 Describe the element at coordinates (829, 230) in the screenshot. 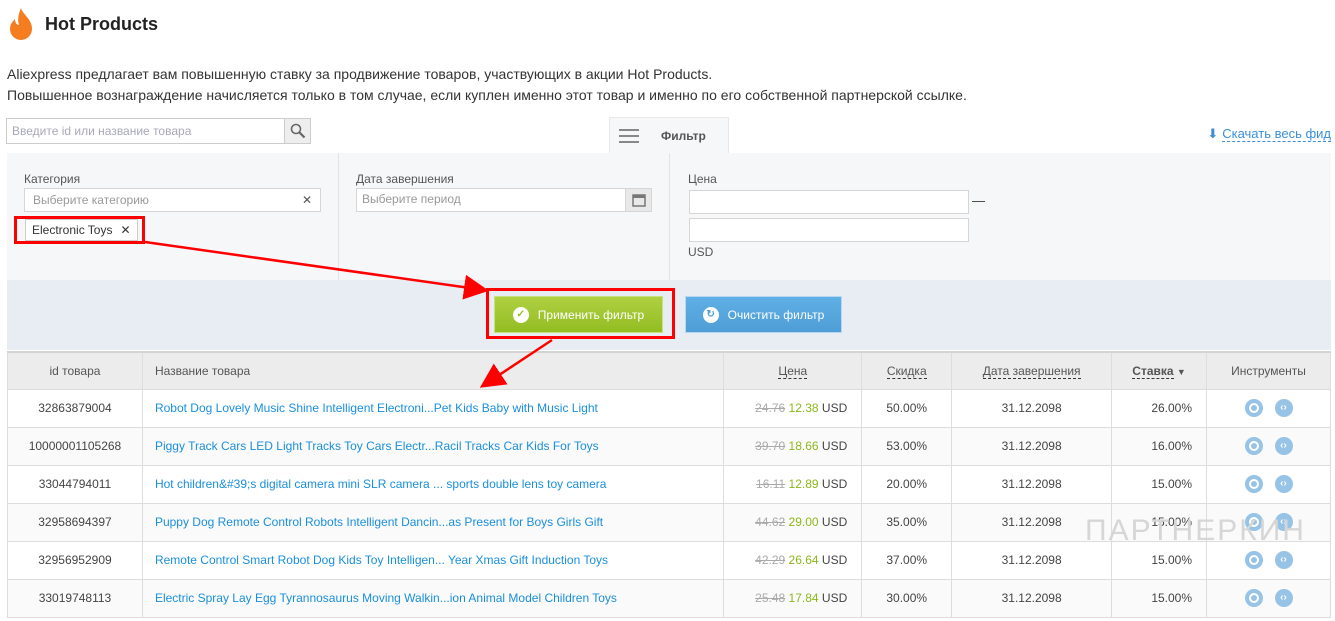

I see `price-max-input` at that location.